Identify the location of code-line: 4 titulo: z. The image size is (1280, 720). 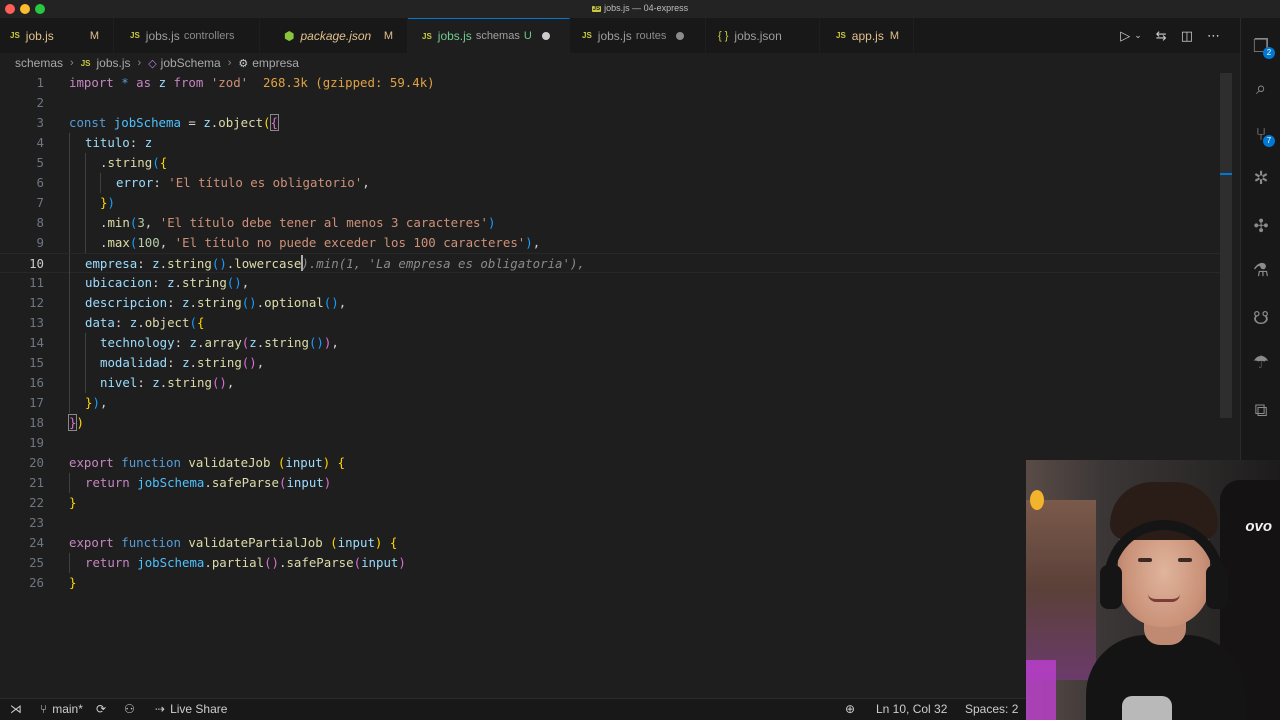
(615, 143).